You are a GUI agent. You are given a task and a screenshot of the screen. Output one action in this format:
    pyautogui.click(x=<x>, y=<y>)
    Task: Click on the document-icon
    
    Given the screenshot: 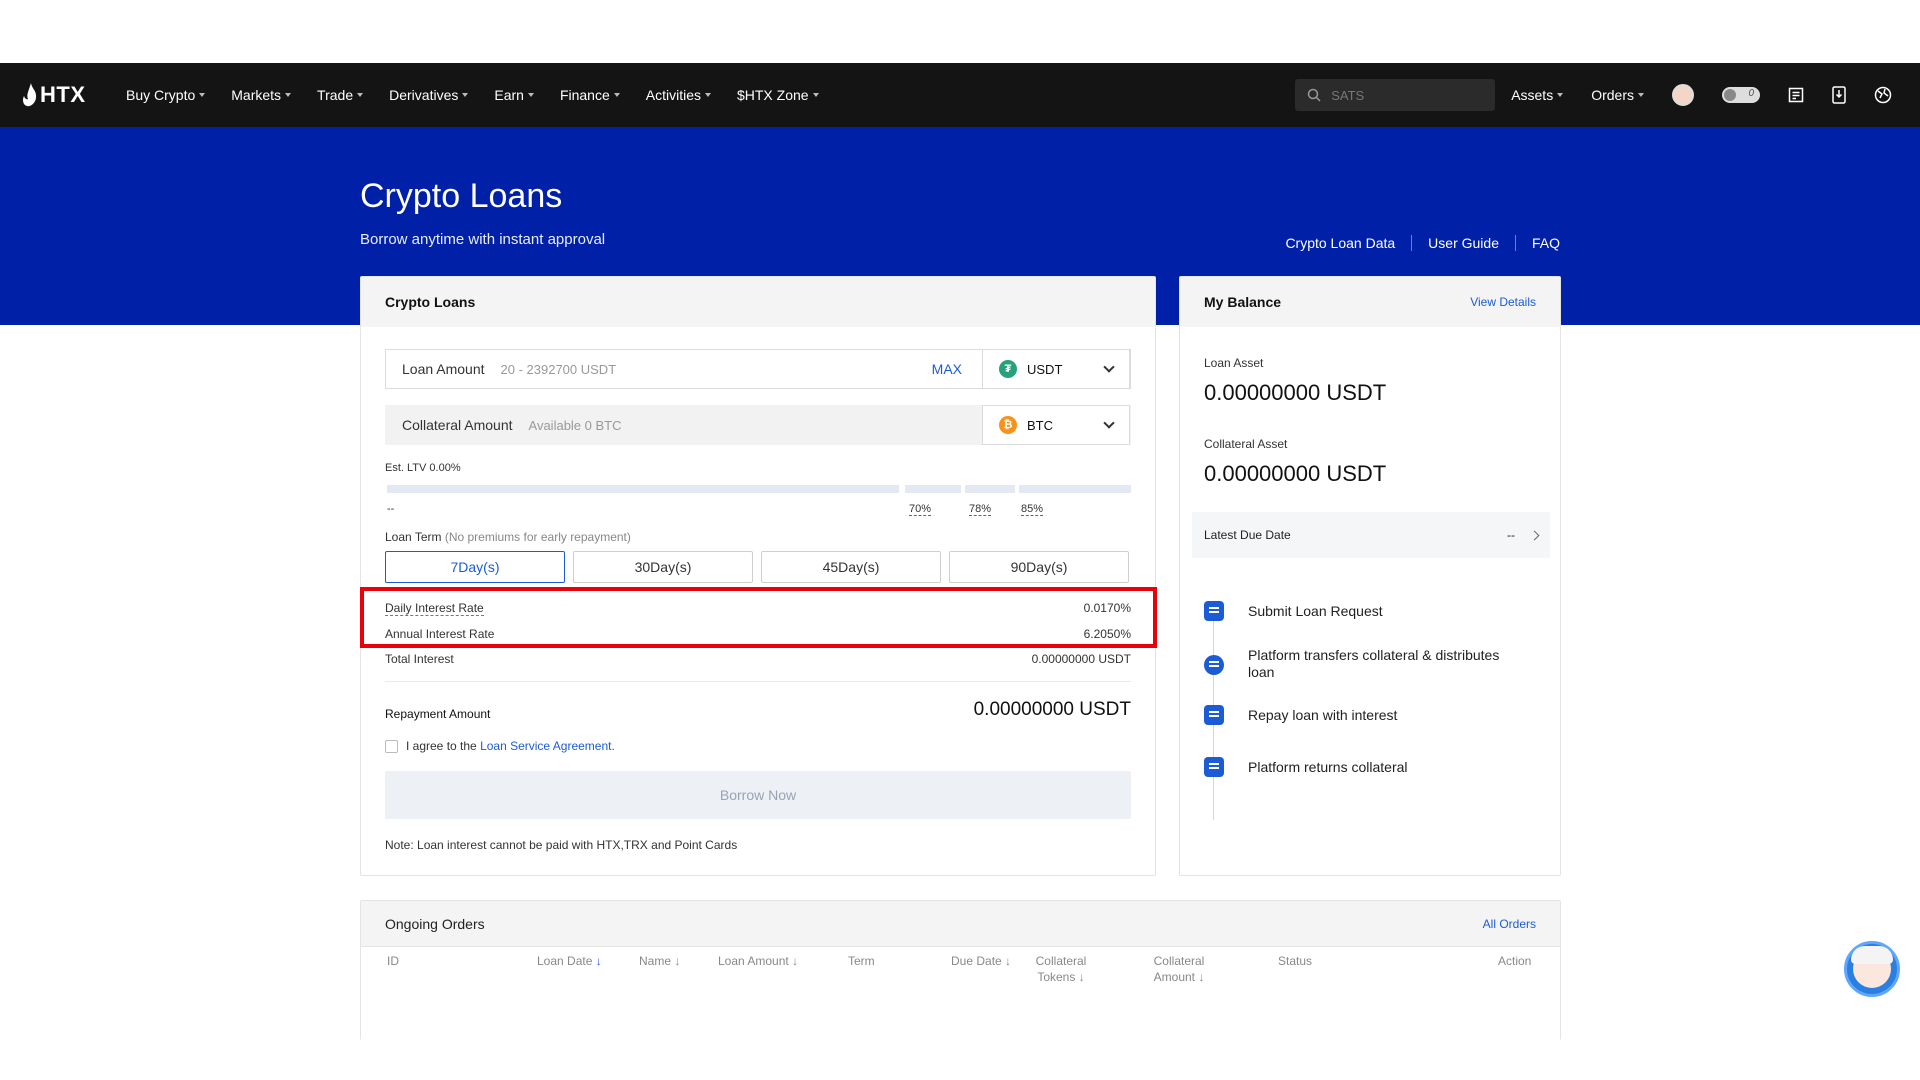 What is the action you would take?
    pyautogui.click(x=1214, y=611)
    